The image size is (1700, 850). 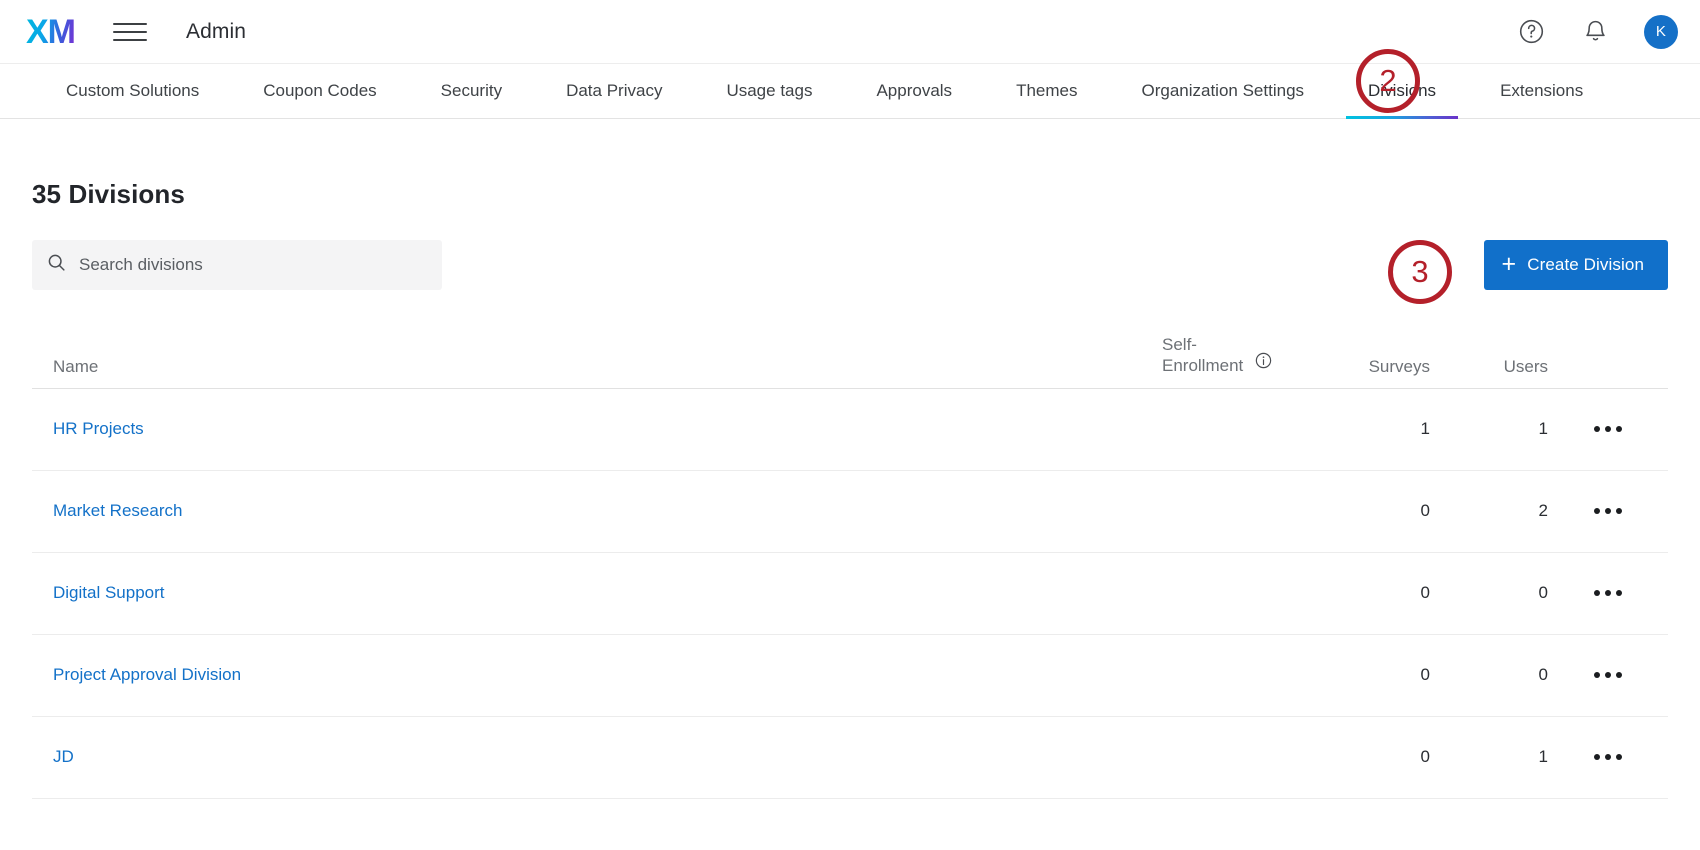 What do you see at coordinates (1046, 91) in the screenshot?
I see `tab-themes: Themes` at bounding box center [1046, 91].